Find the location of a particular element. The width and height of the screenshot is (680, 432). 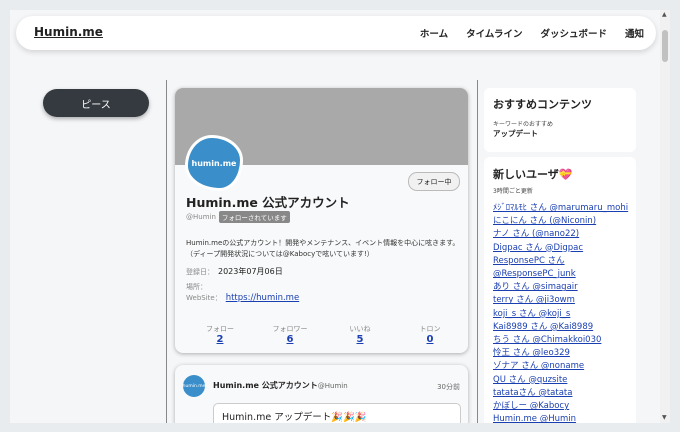

user-link: にこにん さん (@Niconin) is located at coordinates (560, 221).